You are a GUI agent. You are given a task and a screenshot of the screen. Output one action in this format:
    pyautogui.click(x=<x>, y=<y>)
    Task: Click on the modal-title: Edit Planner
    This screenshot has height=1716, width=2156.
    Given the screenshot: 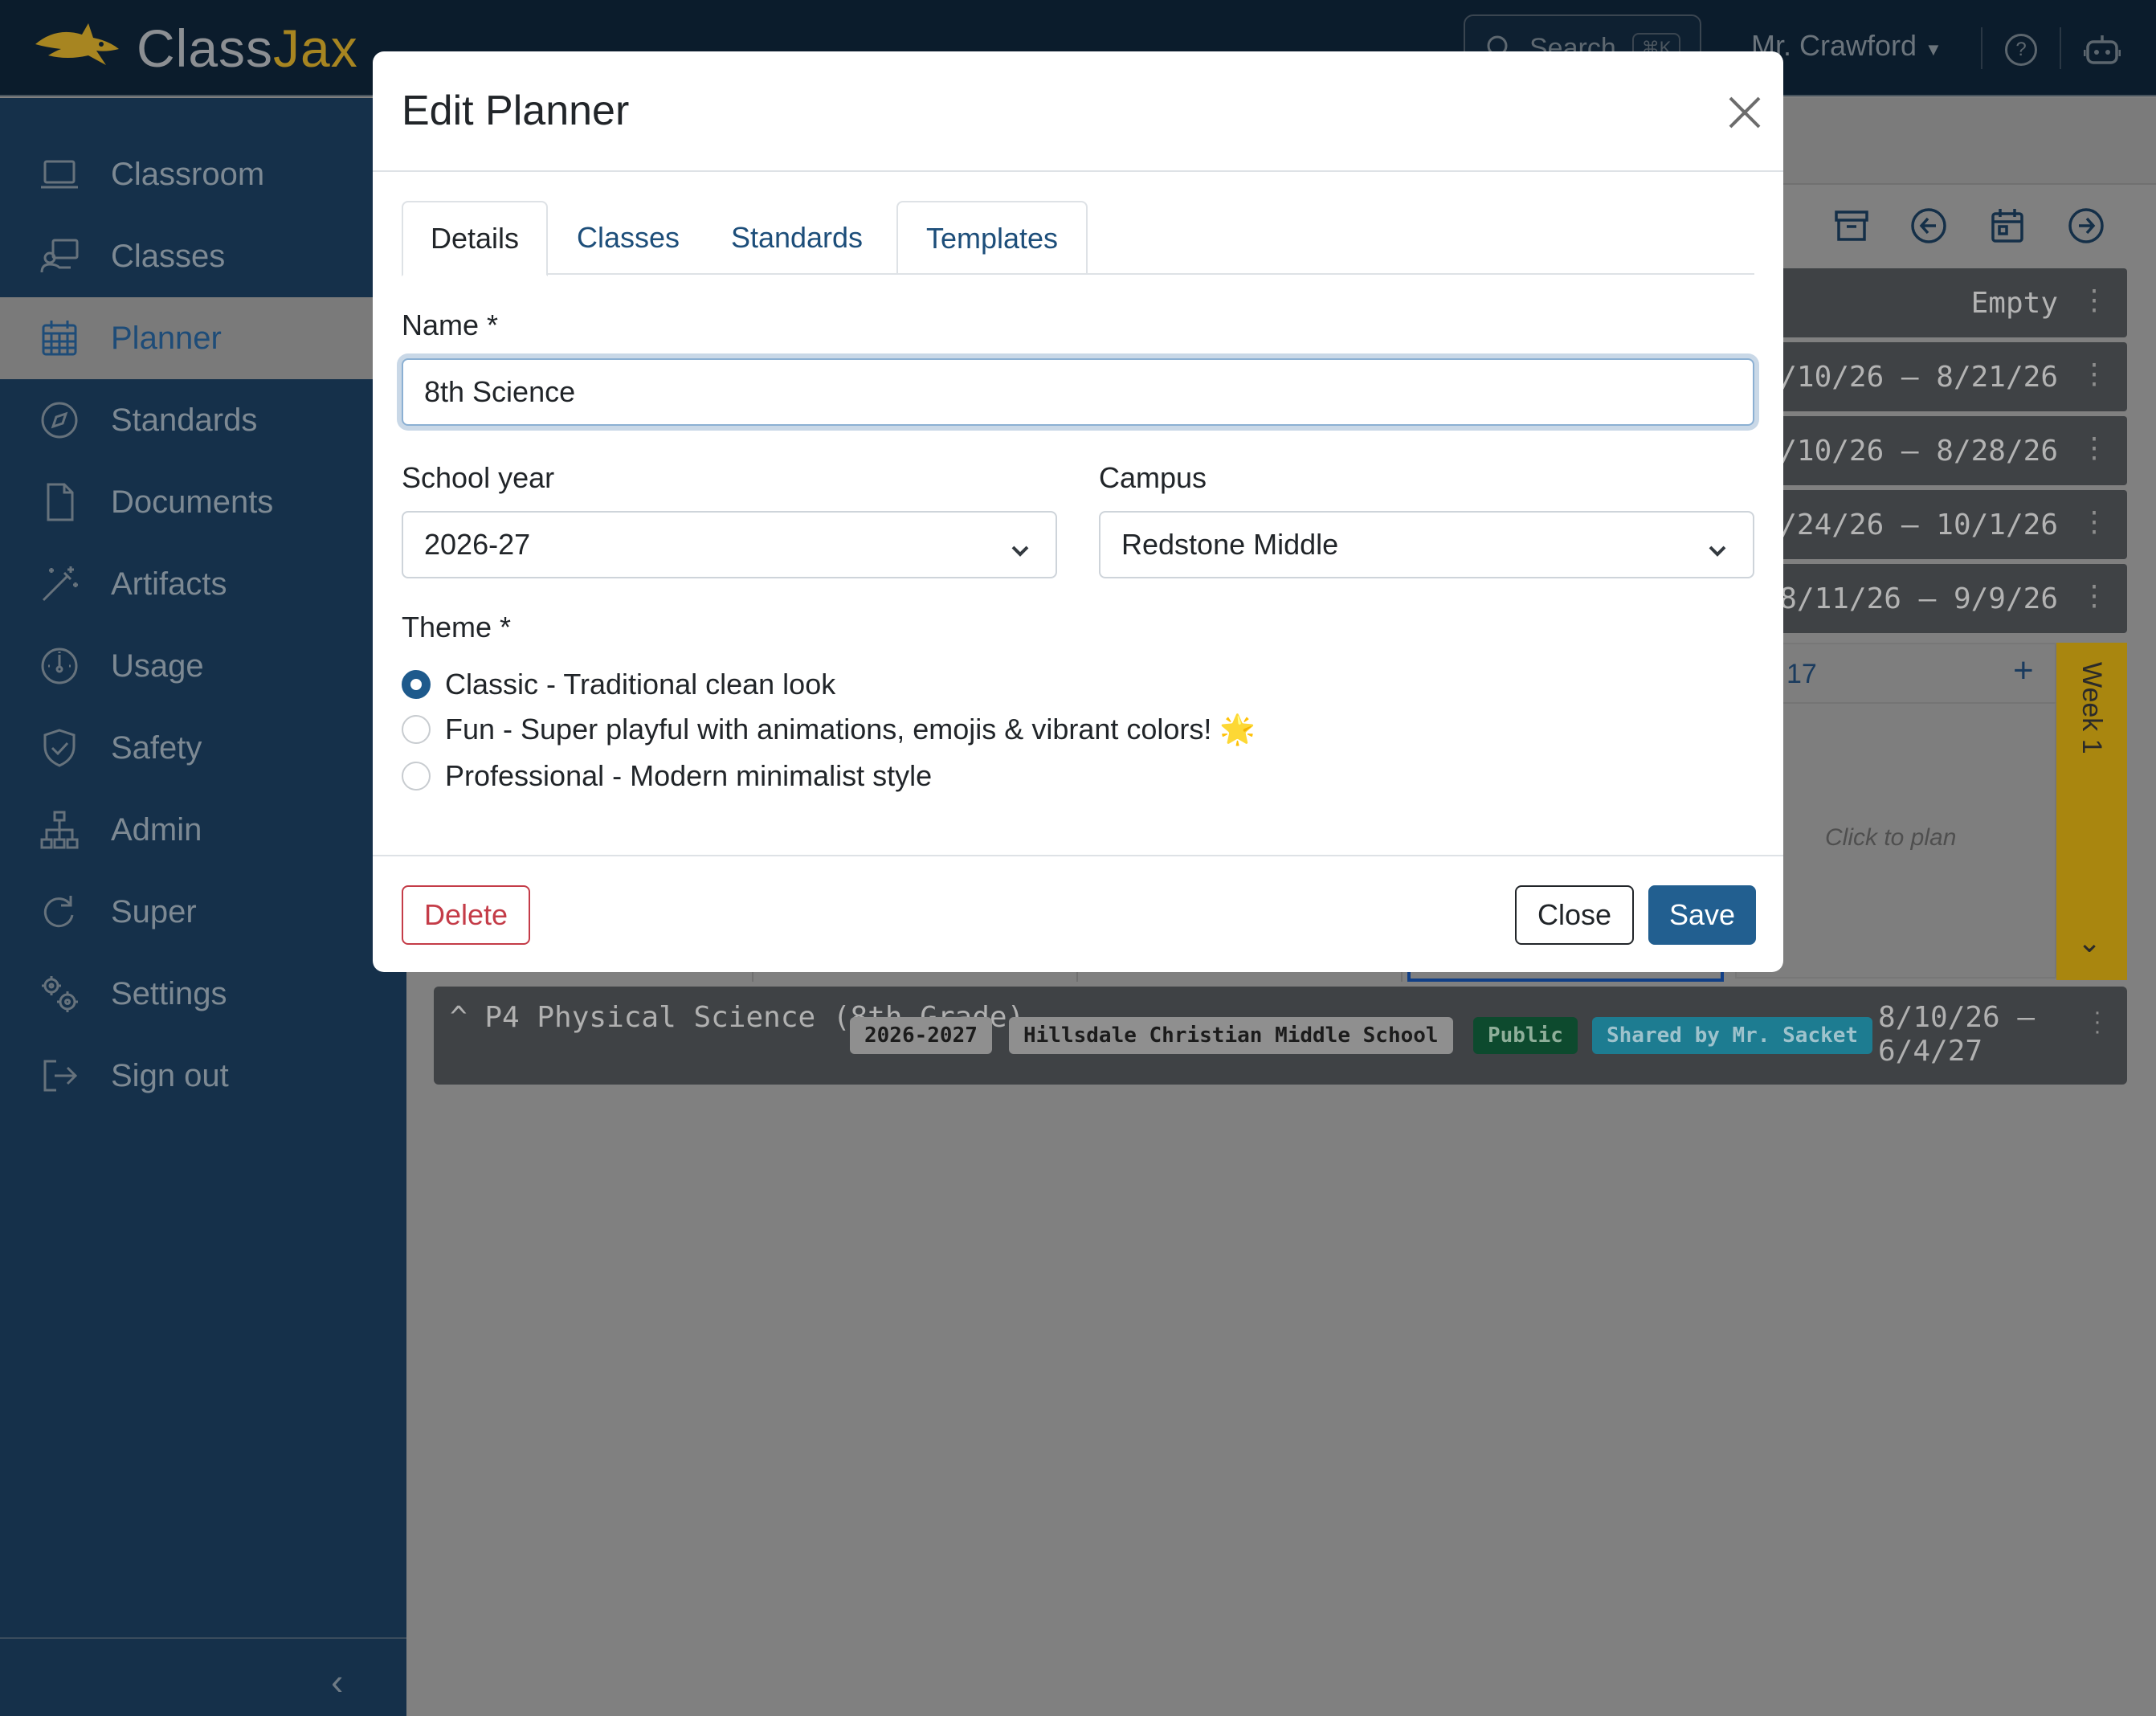 What is the action you would take?
    pyautogui.click(x=516, y=111)
    